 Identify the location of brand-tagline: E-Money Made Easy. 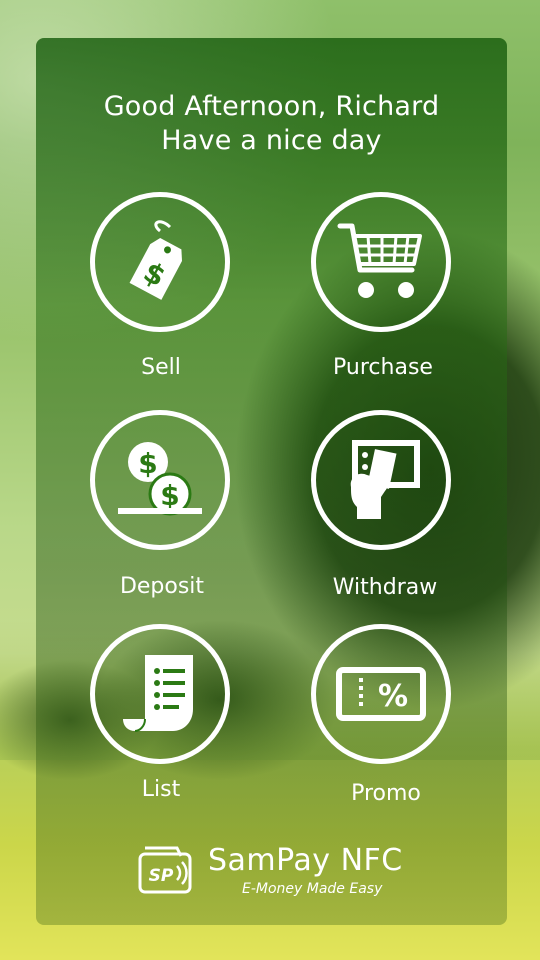
(312, 889).